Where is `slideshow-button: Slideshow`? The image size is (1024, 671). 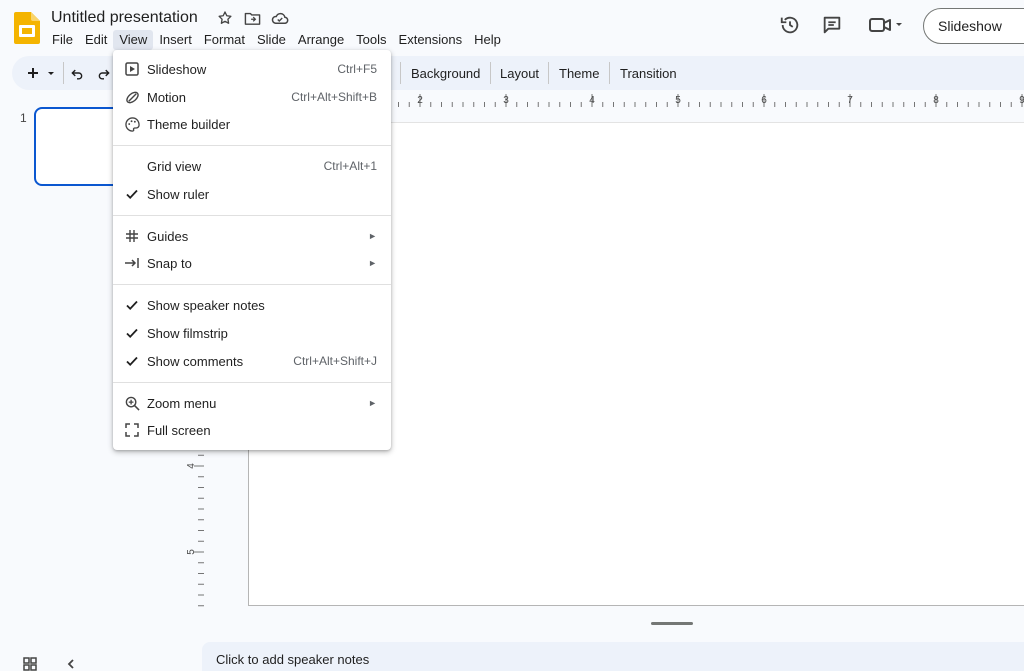 slideshow-button: Slideshow is located at coordinates (973, 26).